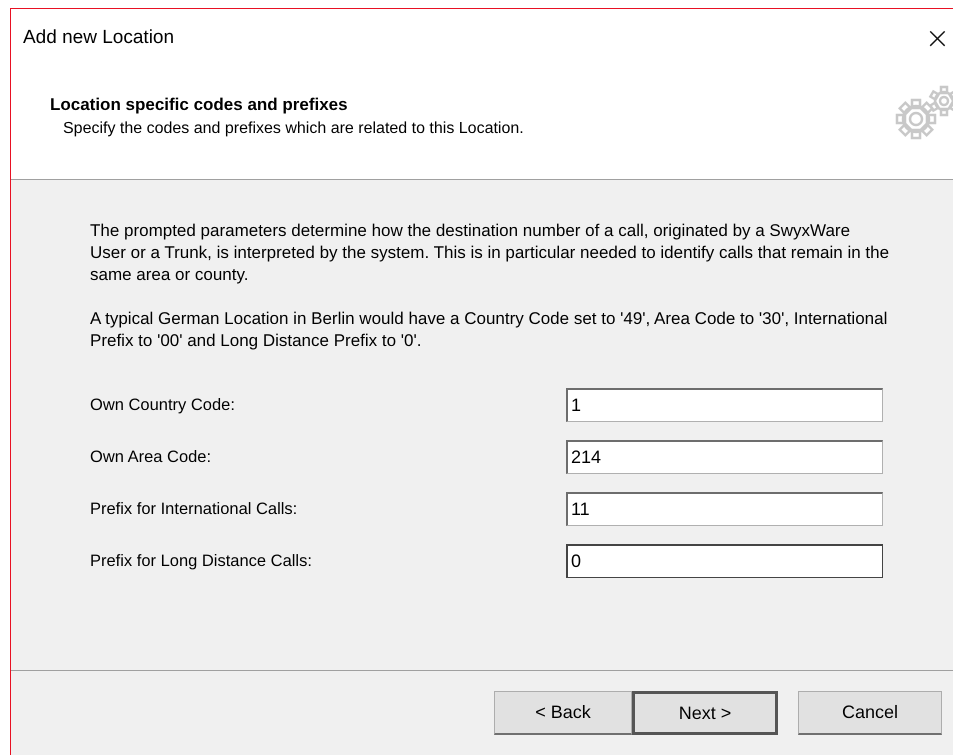 The height and width of the screenshot is (755, 953). Describe the element at coordinates (194, 509) in the screenshot. I see `field-label: Prefix for International Calls:` at that location.